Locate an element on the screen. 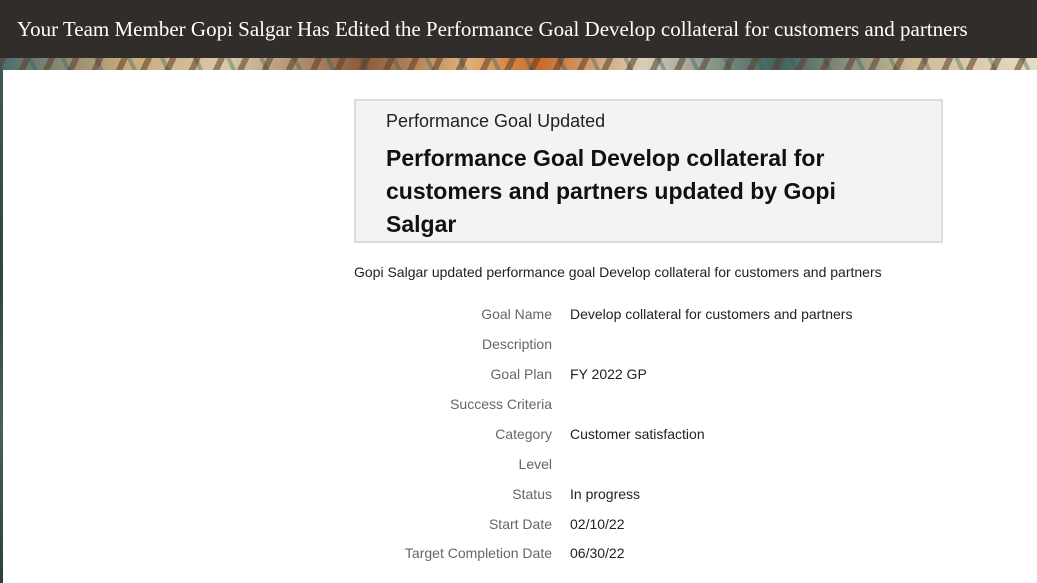 The width and height of the screenshot is (1037, 583). detail-label: Goal Plan is located at coordinates (521, 374).